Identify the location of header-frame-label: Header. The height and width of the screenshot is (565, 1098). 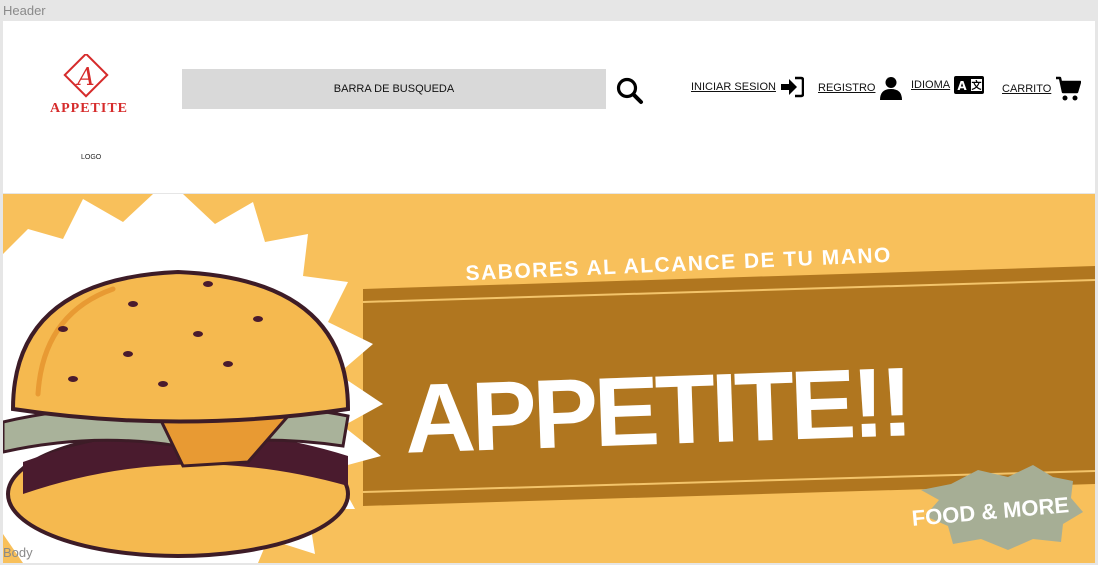
(24, 10).